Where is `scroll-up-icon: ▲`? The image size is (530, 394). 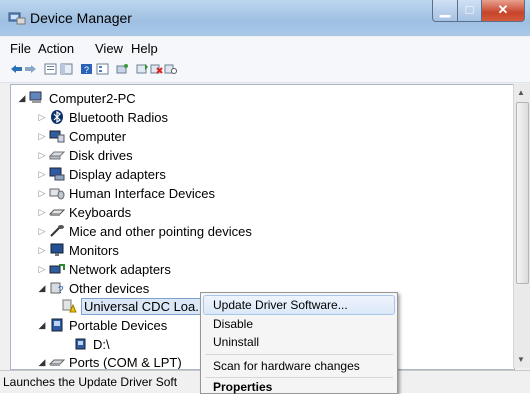
scroll-up-icon: ▲ is located at coordinates (521, 92).